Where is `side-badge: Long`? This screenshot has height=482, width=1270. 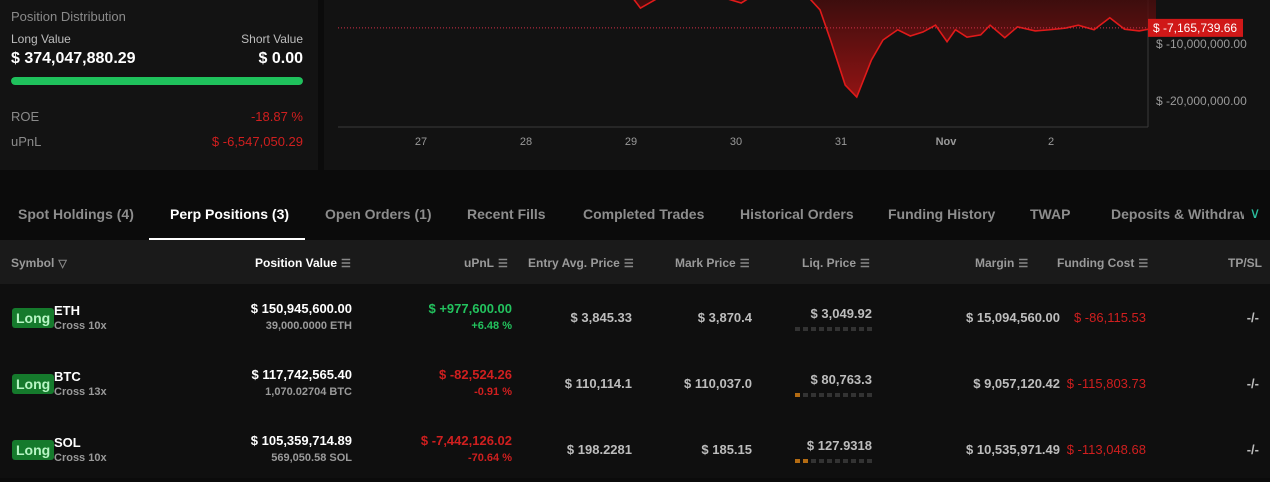 side-badge: Long is located at coordinates (33, 318).